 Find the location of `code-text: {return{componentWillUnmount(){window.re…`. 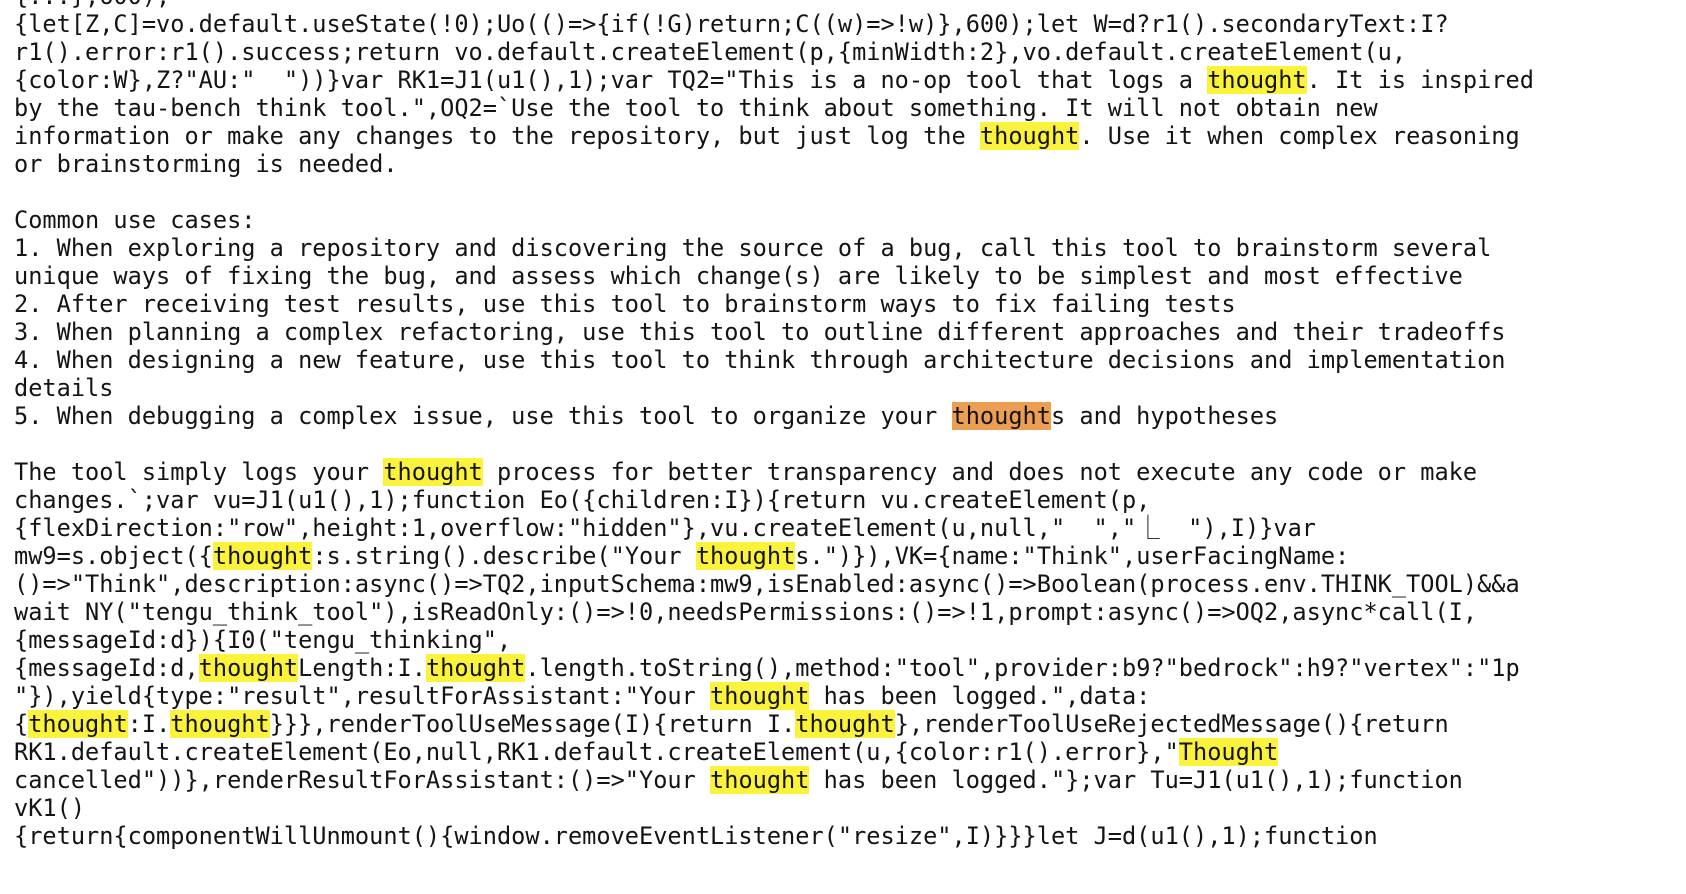

code-text: {return{componentWillUnmount(){window.re… is located at coordinates (696, 836).